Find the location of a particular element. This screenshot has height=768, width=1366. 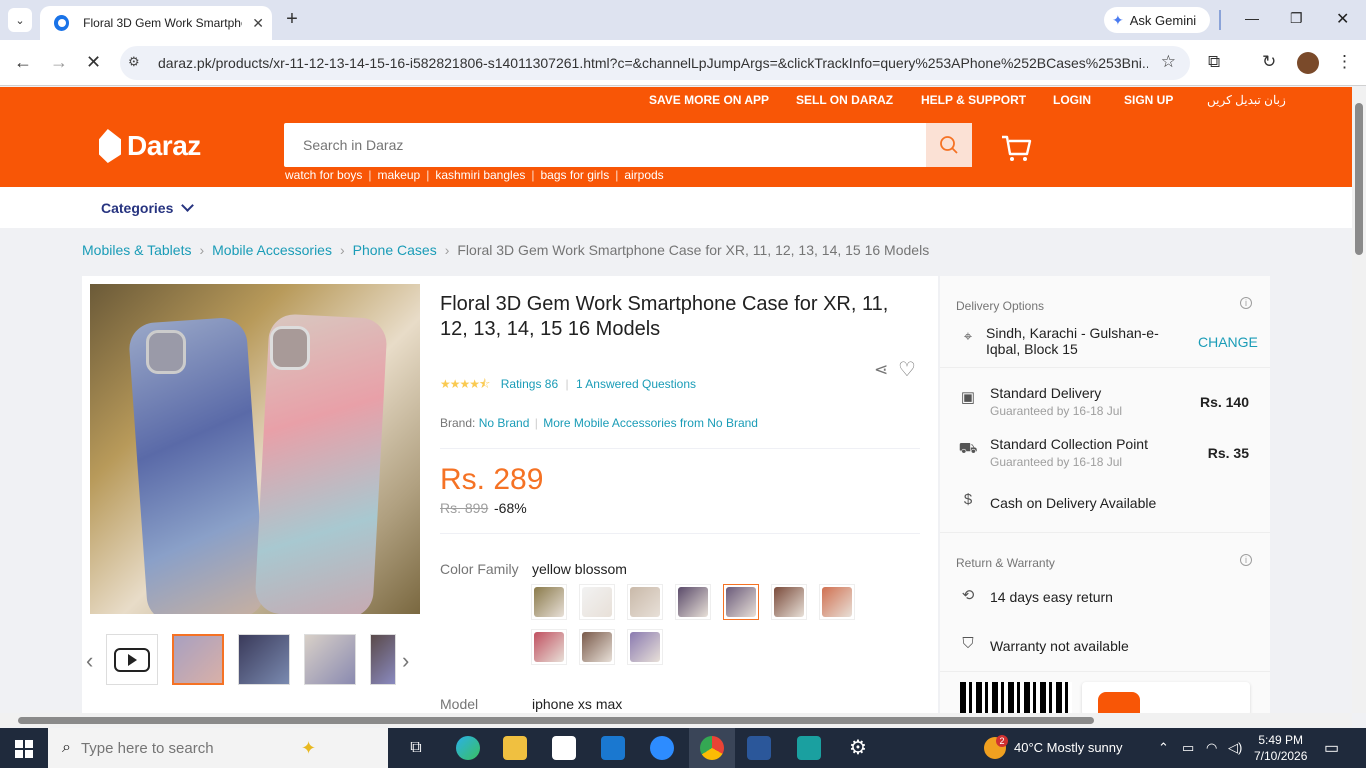

search-highlight-icon: ✦ is located at coordinates (308, 747).